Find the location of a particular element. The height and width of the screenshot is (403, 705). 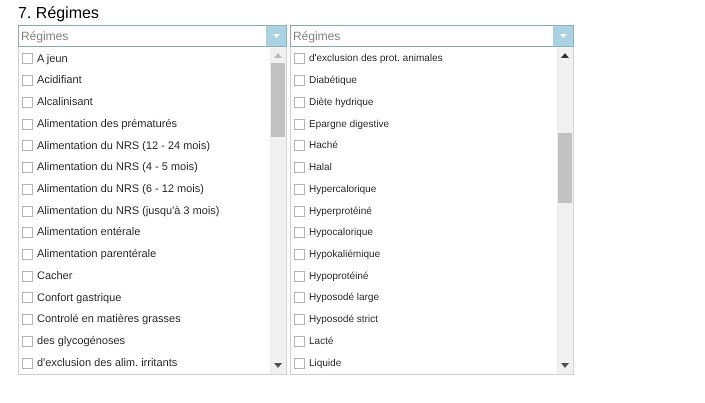

option-label: Acidifiant is located at coordinates (59, 80).